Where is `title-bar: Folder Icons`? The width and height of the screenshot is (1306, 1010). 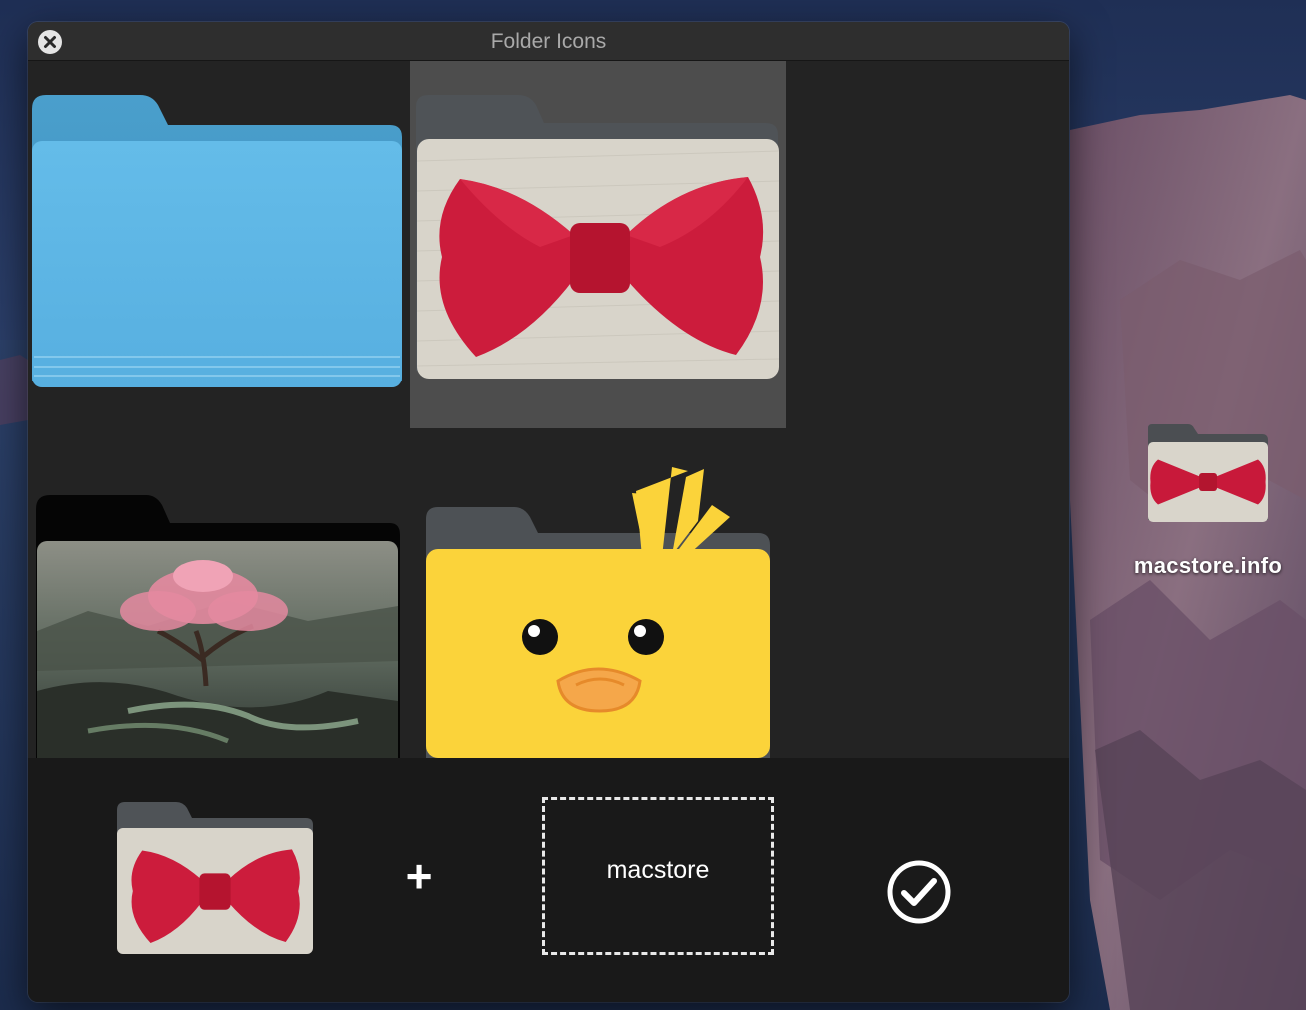 title-bar: Folder Icons is located at coordinates (548, 41).